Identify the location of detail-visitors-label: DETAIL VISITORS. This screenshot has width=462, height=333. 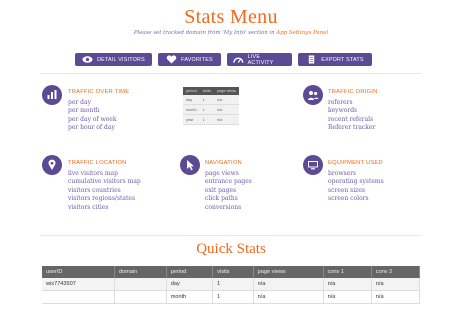
(121, 59).